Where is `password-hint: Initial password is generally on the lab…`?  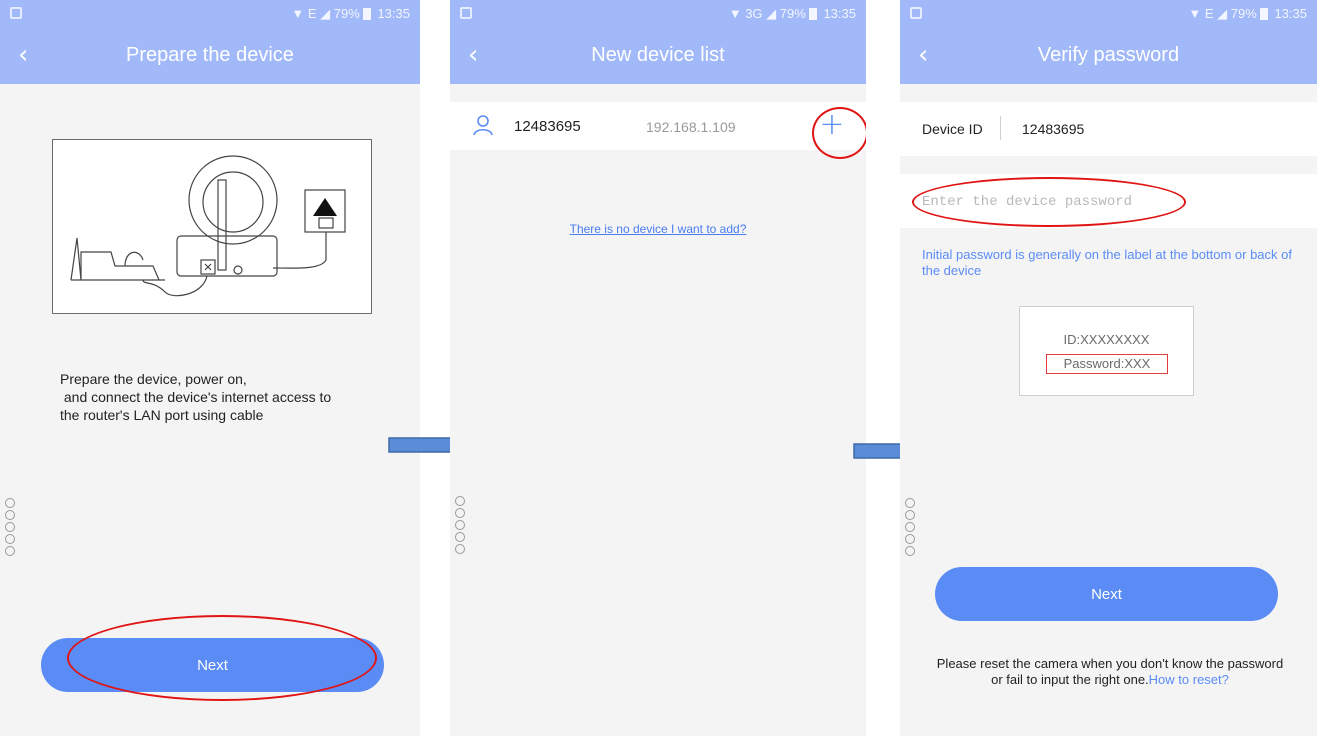 password-hint: Initial password is generally on the lab… is located at coordinates (1107, 262).